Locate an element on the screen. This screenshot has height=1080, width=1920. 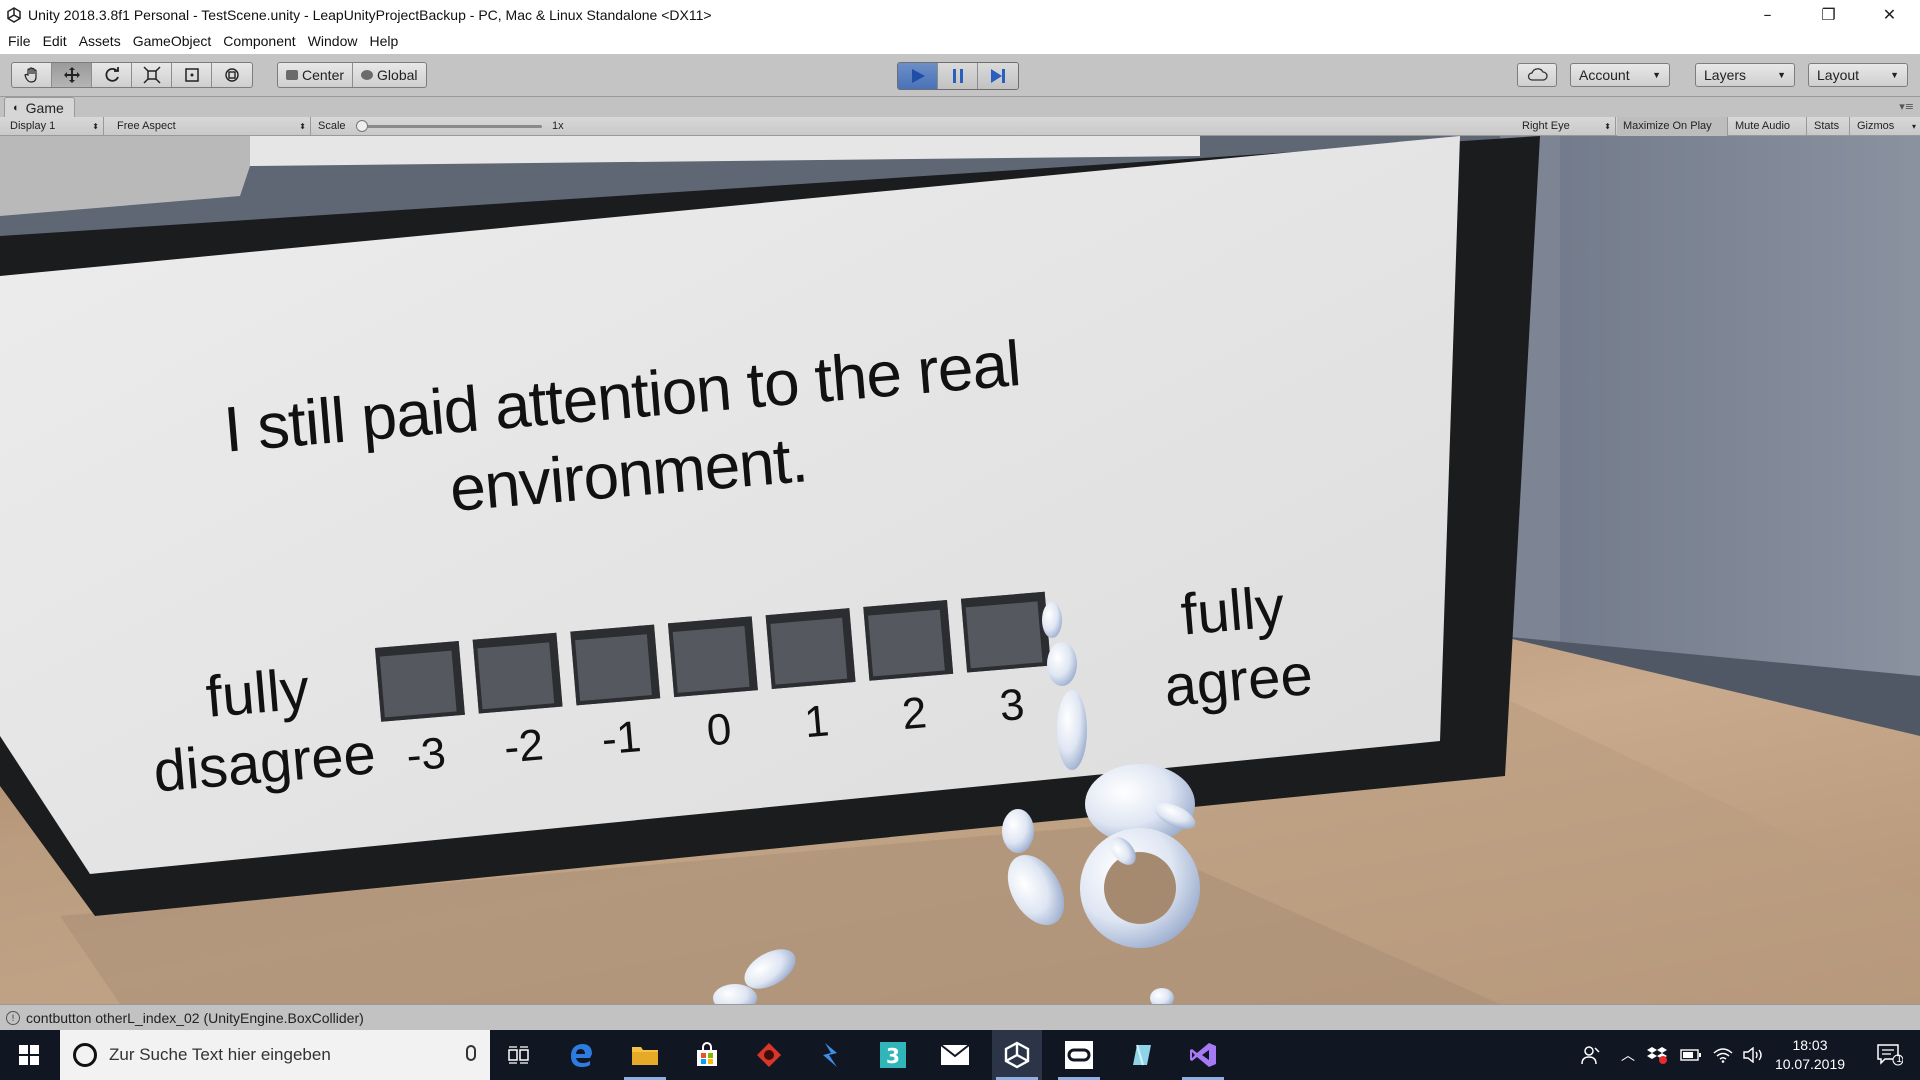
hand-icon is located at coordinates (30, 75).